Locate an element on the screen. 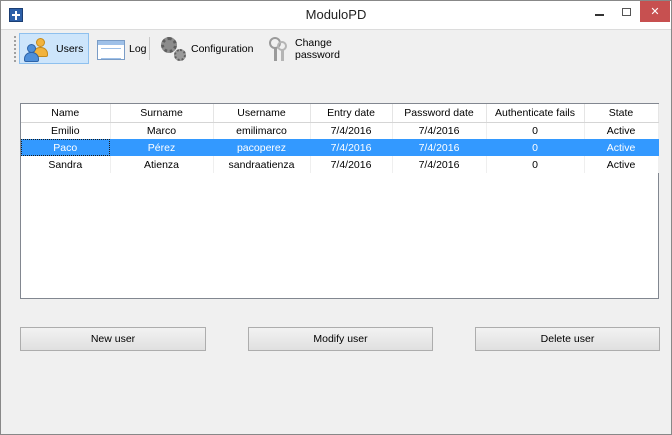 The height and width of the screenshot is (435, 672). maximize-icon is located at coordinates (626, 11).